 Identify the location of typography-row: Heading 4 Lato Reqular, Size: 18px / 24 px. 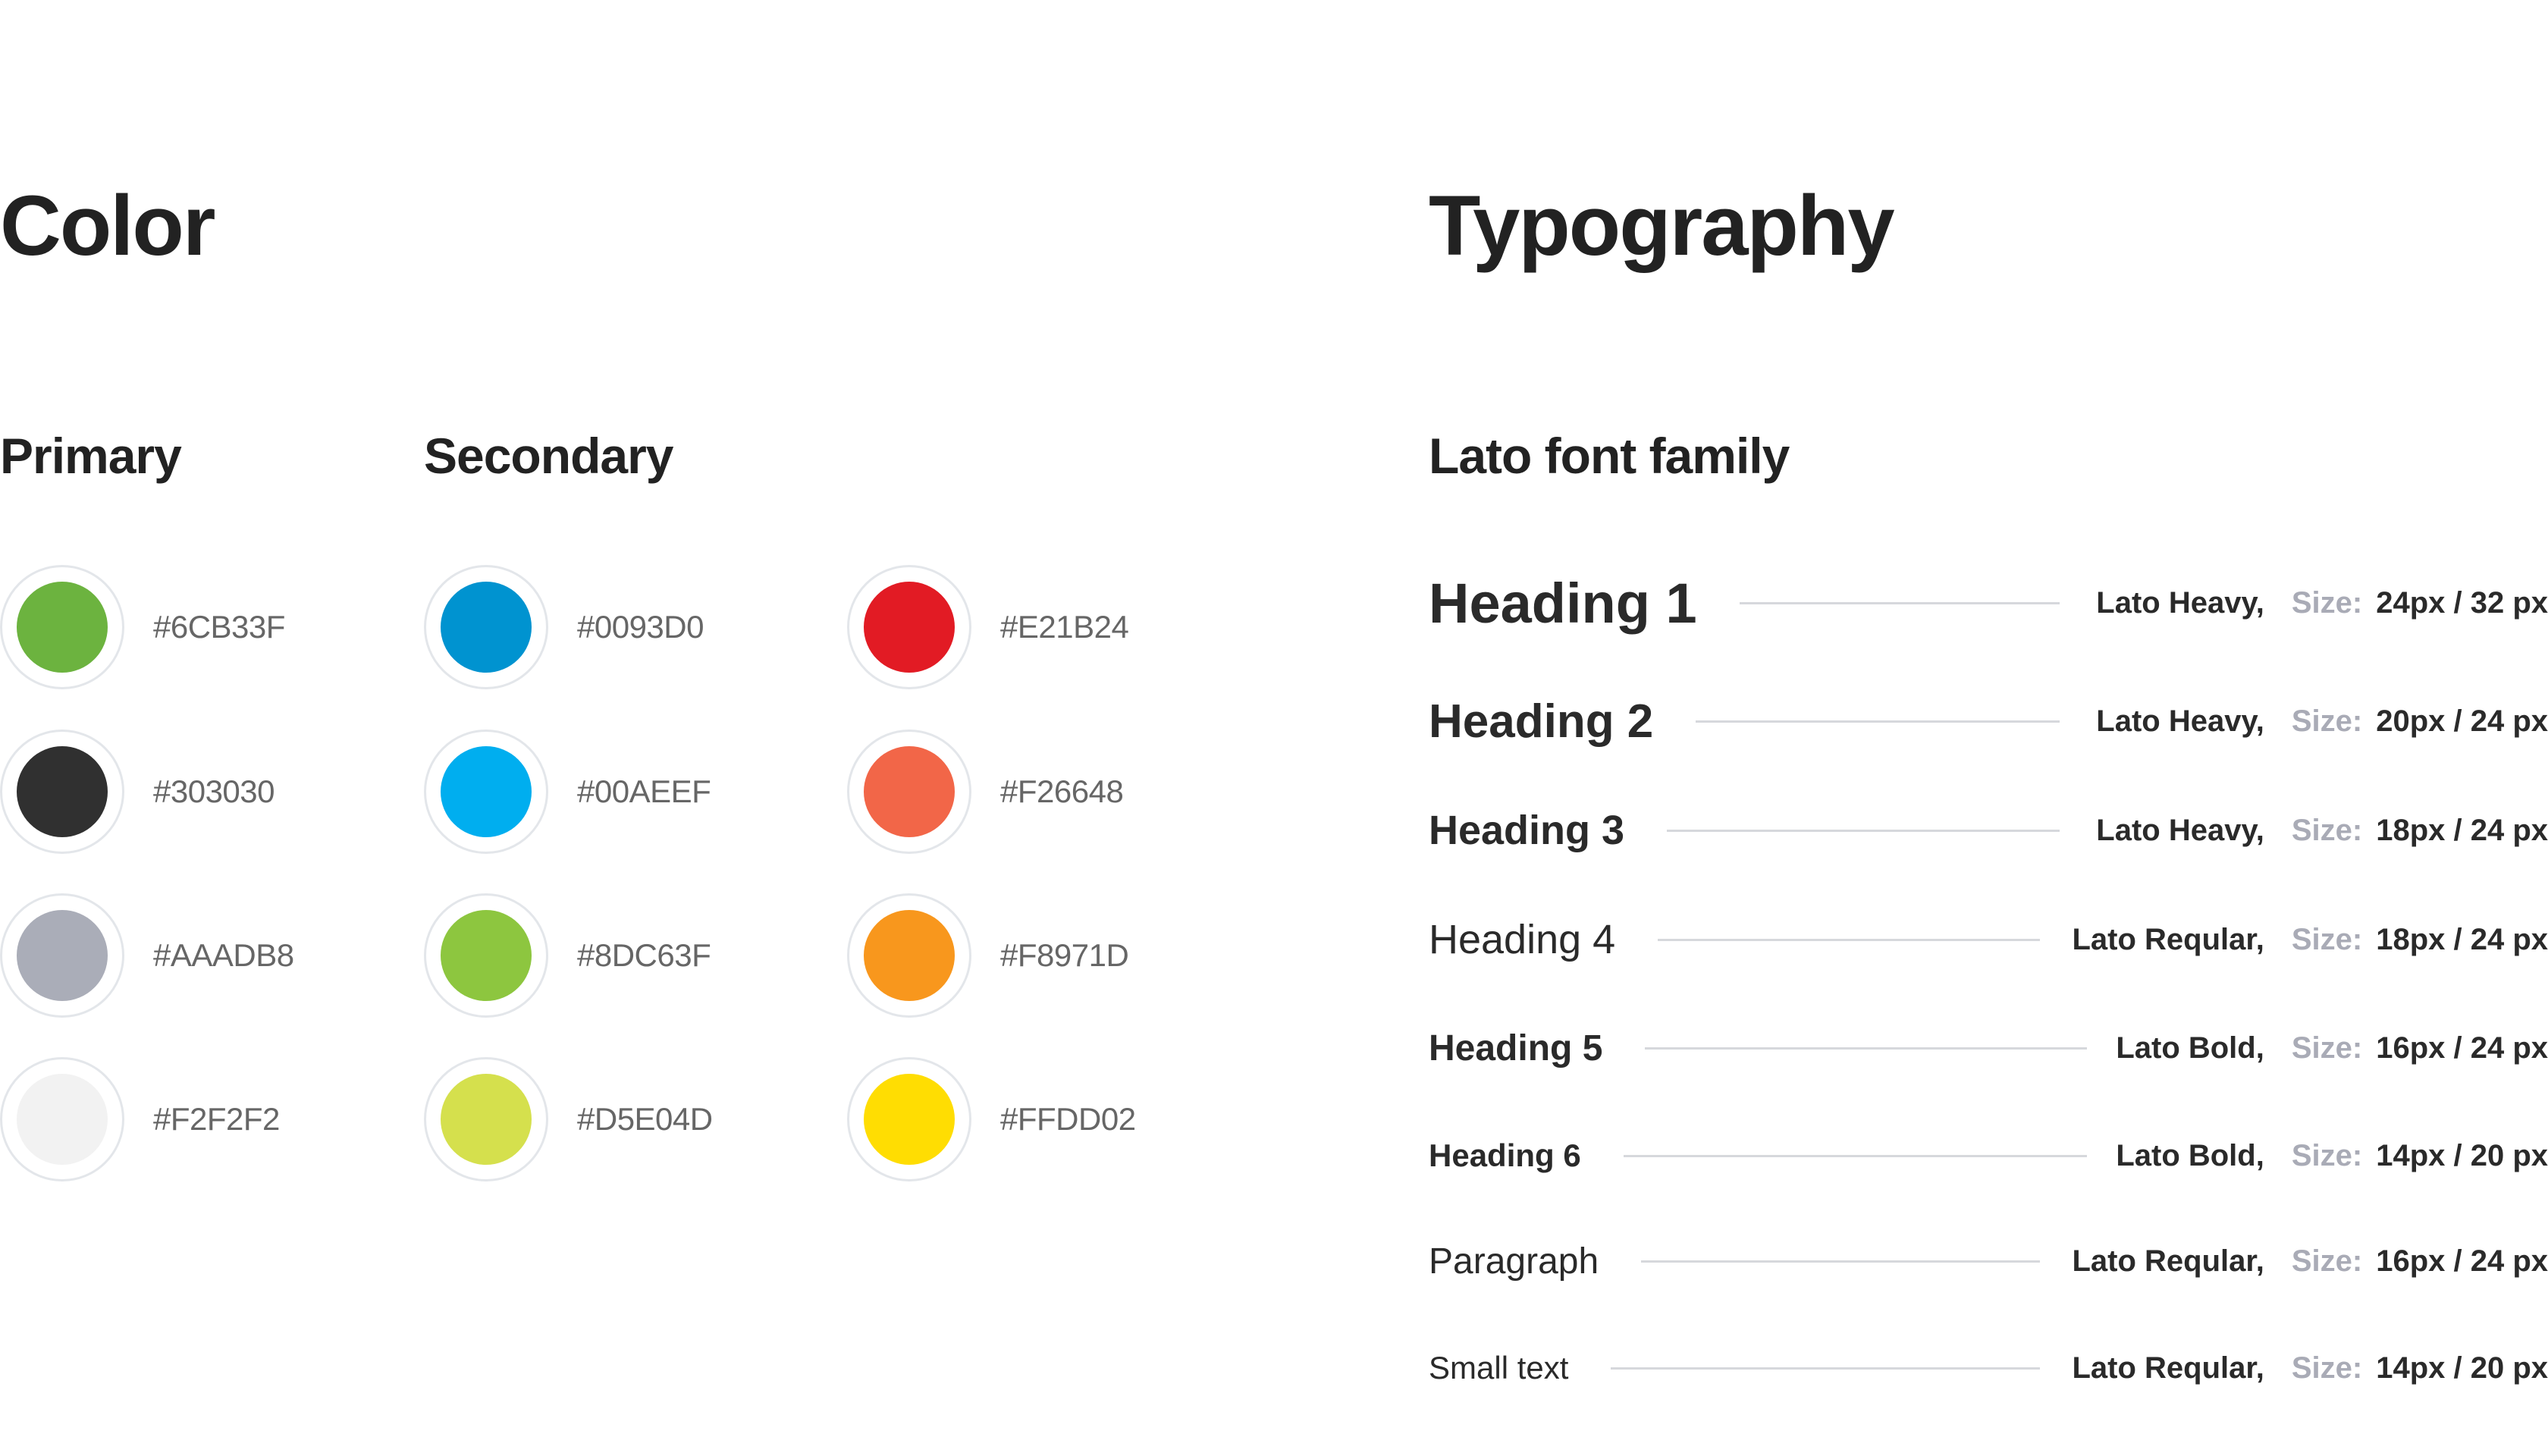
(1988, 939).